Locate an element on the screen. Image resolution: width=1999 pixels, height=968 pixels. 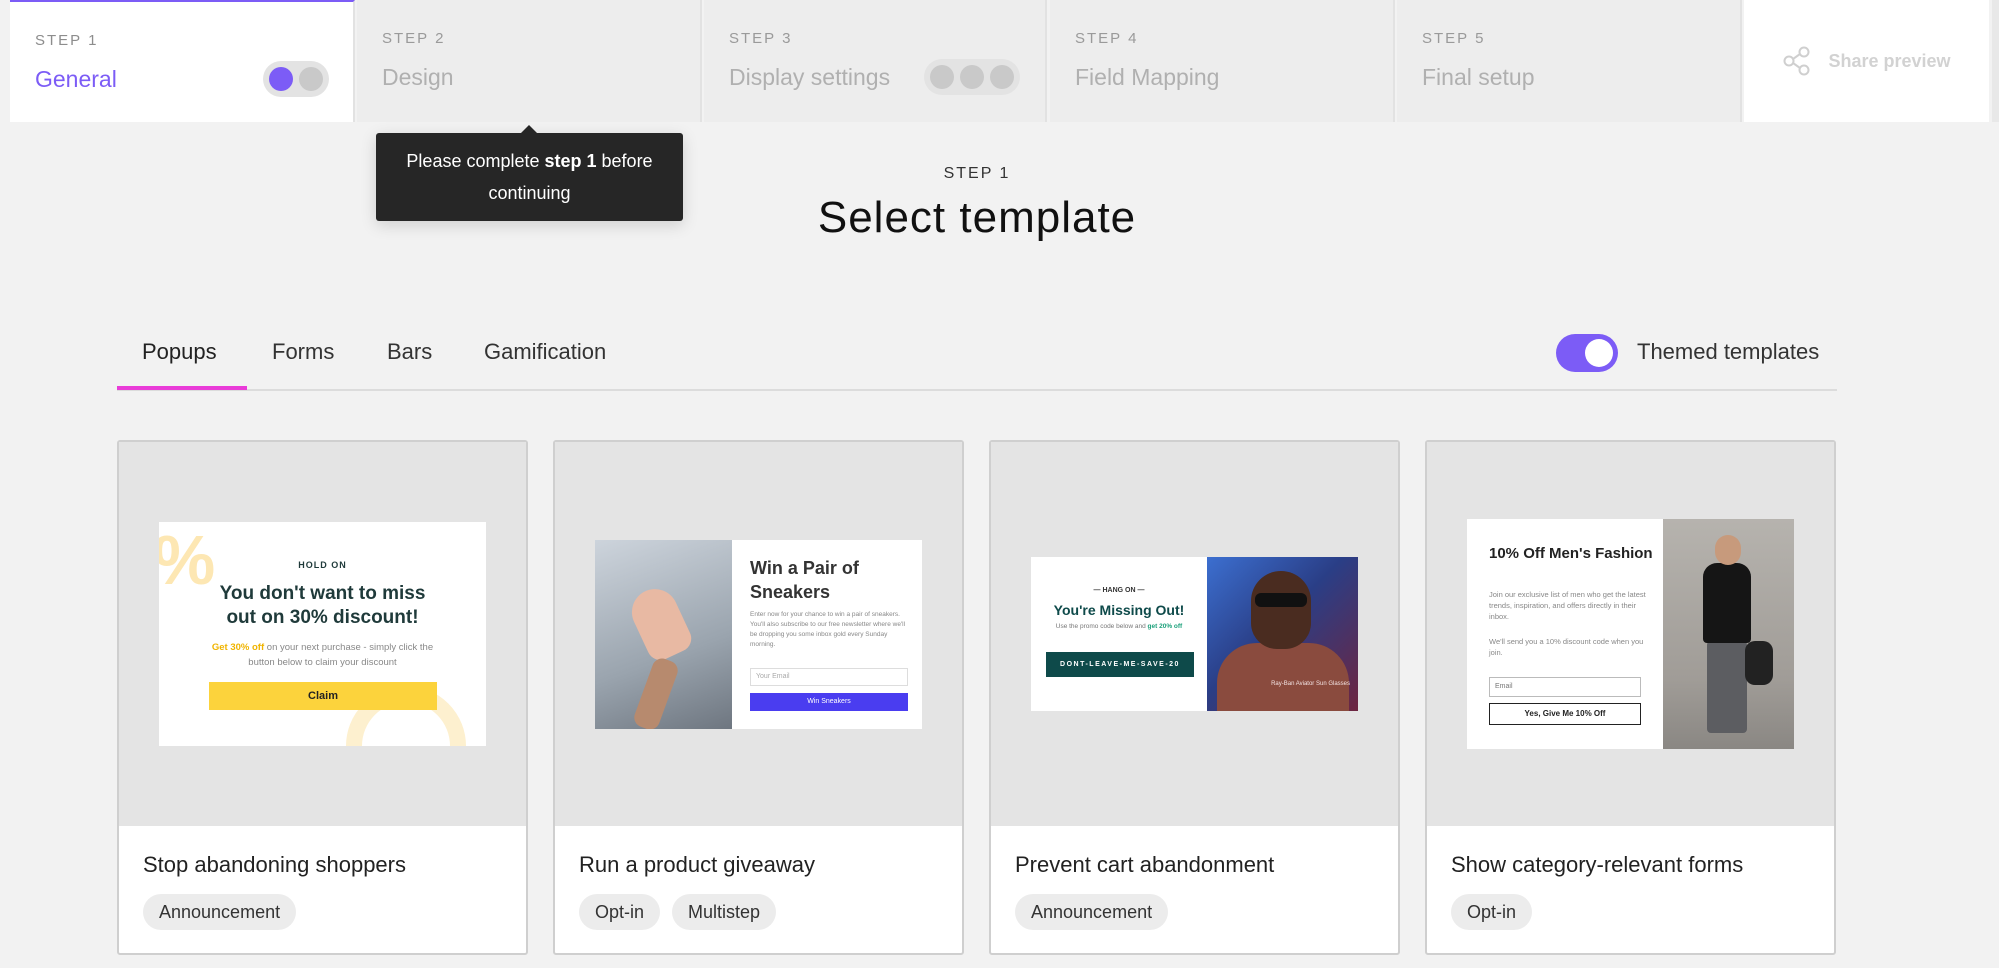
sneaker-photo is located at coordinates (663, 634).